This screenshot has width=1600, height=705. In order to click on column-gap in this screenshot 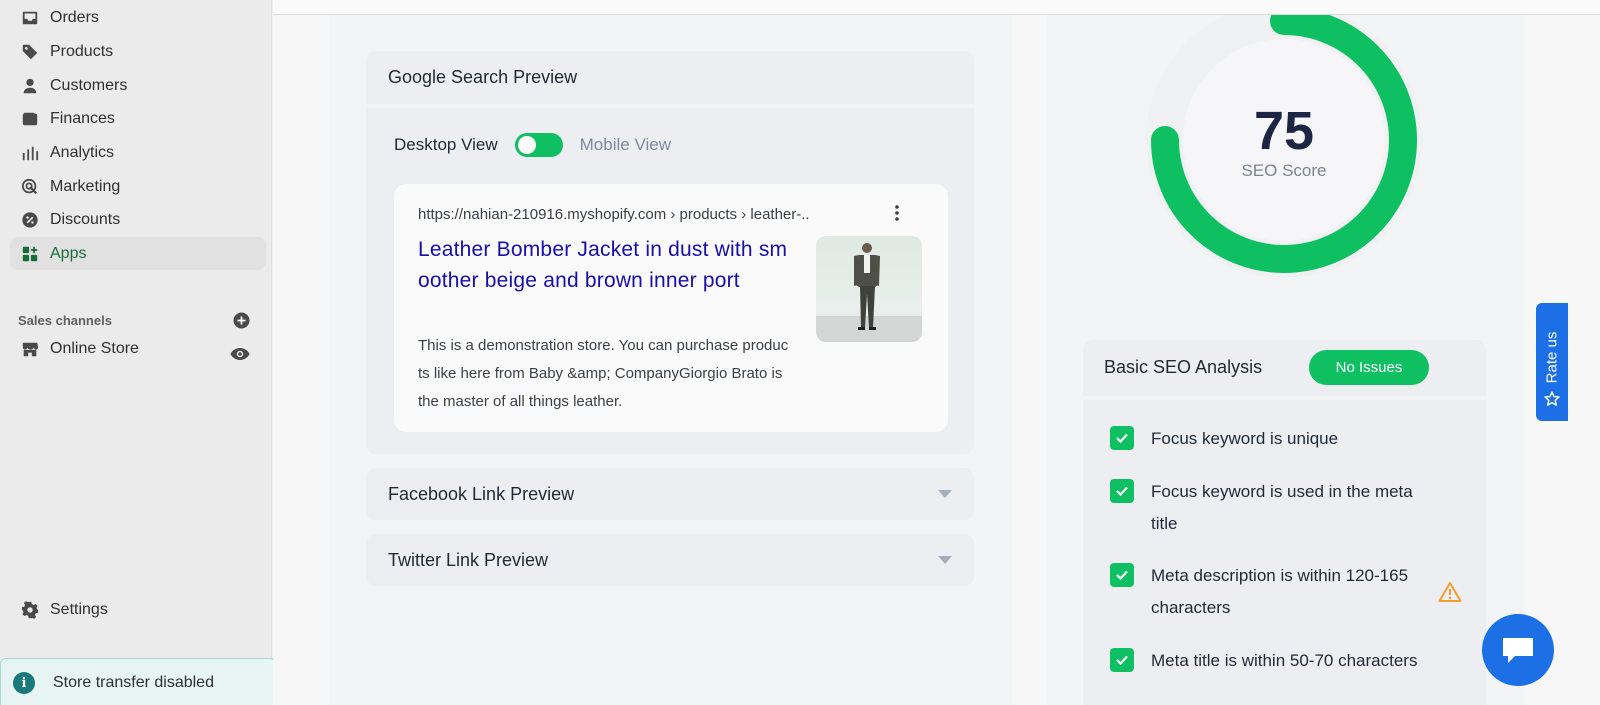, I will do `click(1029, 360)`.